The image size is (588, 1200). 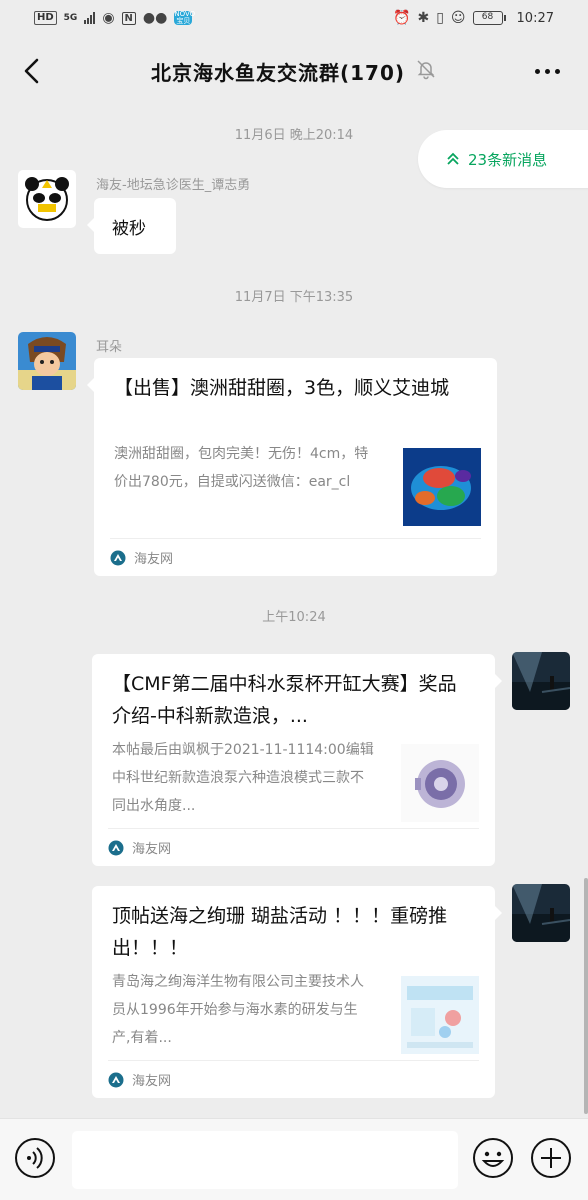 What do you see at coordinates (280, 932) in the screenshot?
I see `card-title: 顶帖送海之绚珊 瑚盐活动 ！！！重磅推出！！！` at bounding box center [280, 932].